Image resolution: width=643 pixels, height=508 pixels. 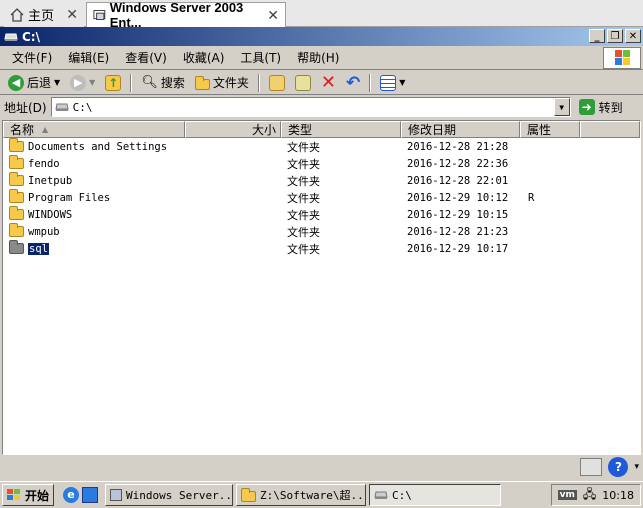 I want to click on ie-icon: e, so click(x=71, y=495).